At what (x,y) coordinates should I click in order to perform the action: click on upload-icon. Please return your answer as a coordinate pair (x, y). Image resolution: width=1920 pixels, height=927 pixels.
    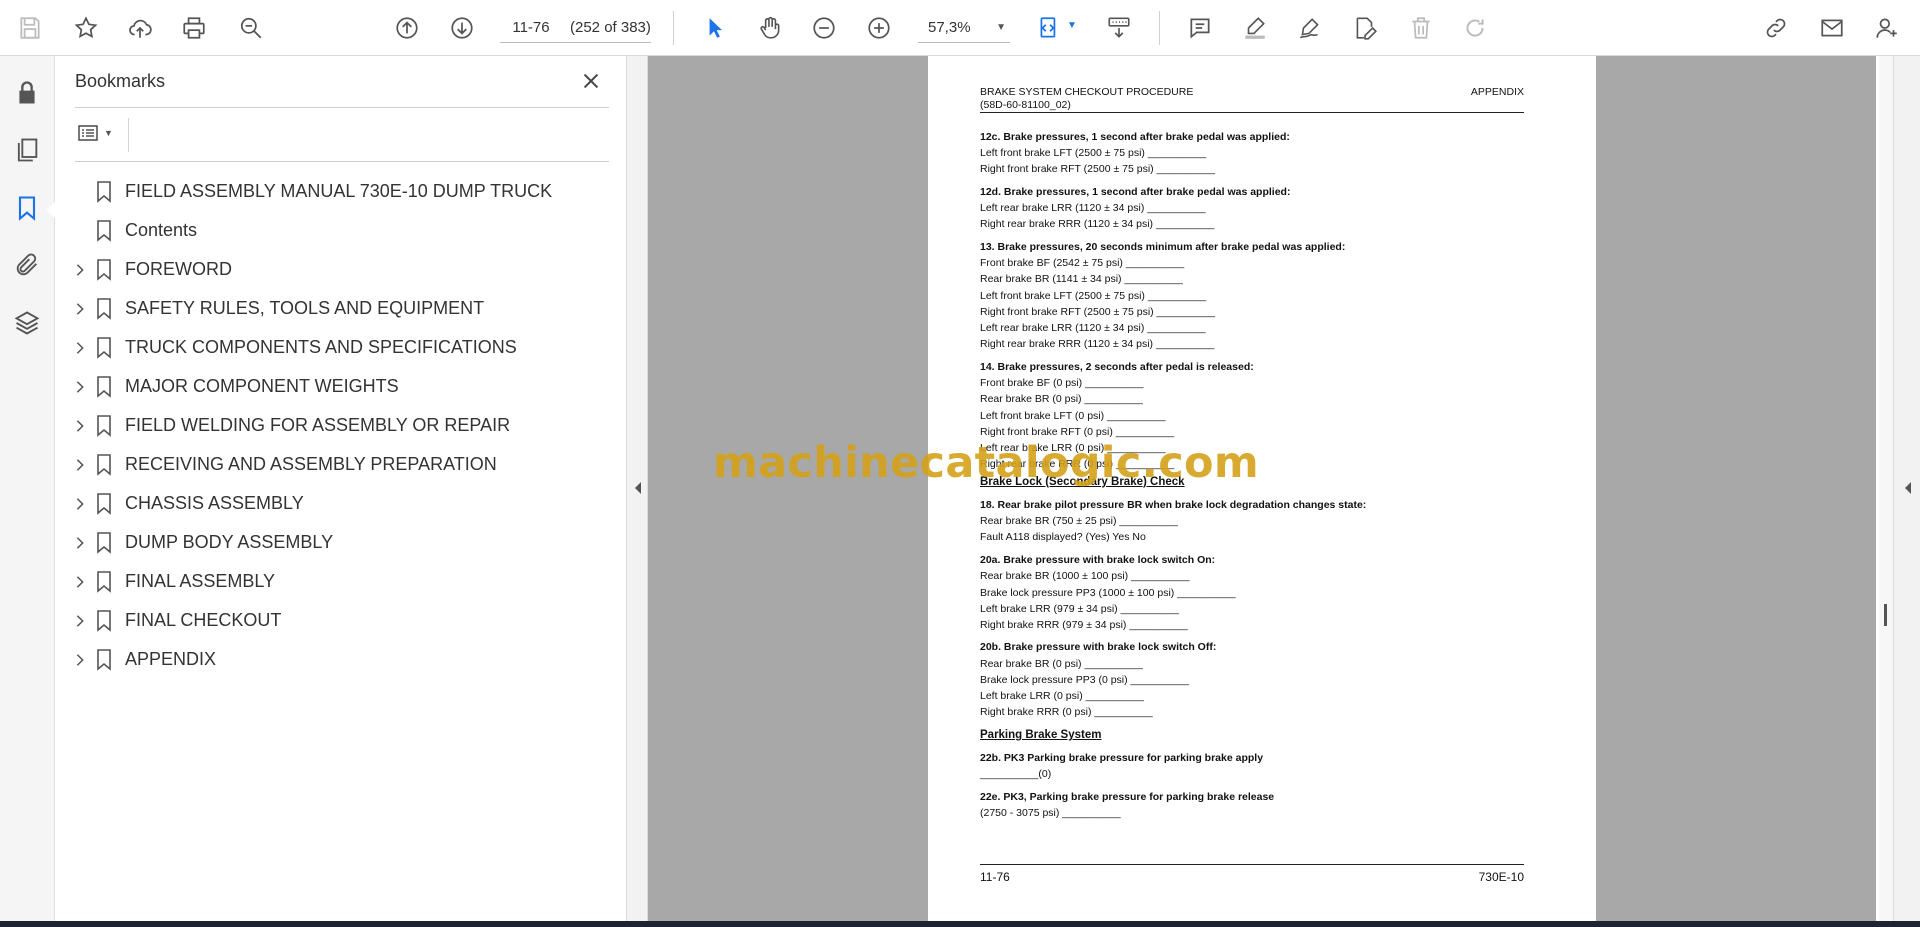
    Looking at the image, I should click on (140, 28).